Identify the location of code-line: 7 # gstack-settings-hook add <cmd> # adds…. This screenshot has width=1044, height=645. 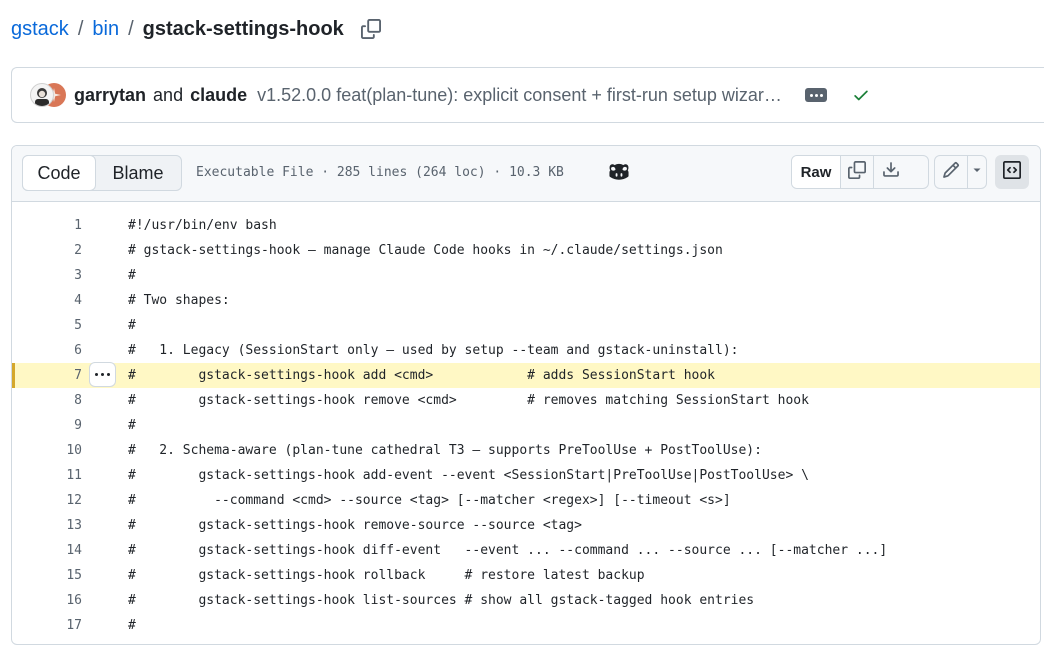
(526, 375).